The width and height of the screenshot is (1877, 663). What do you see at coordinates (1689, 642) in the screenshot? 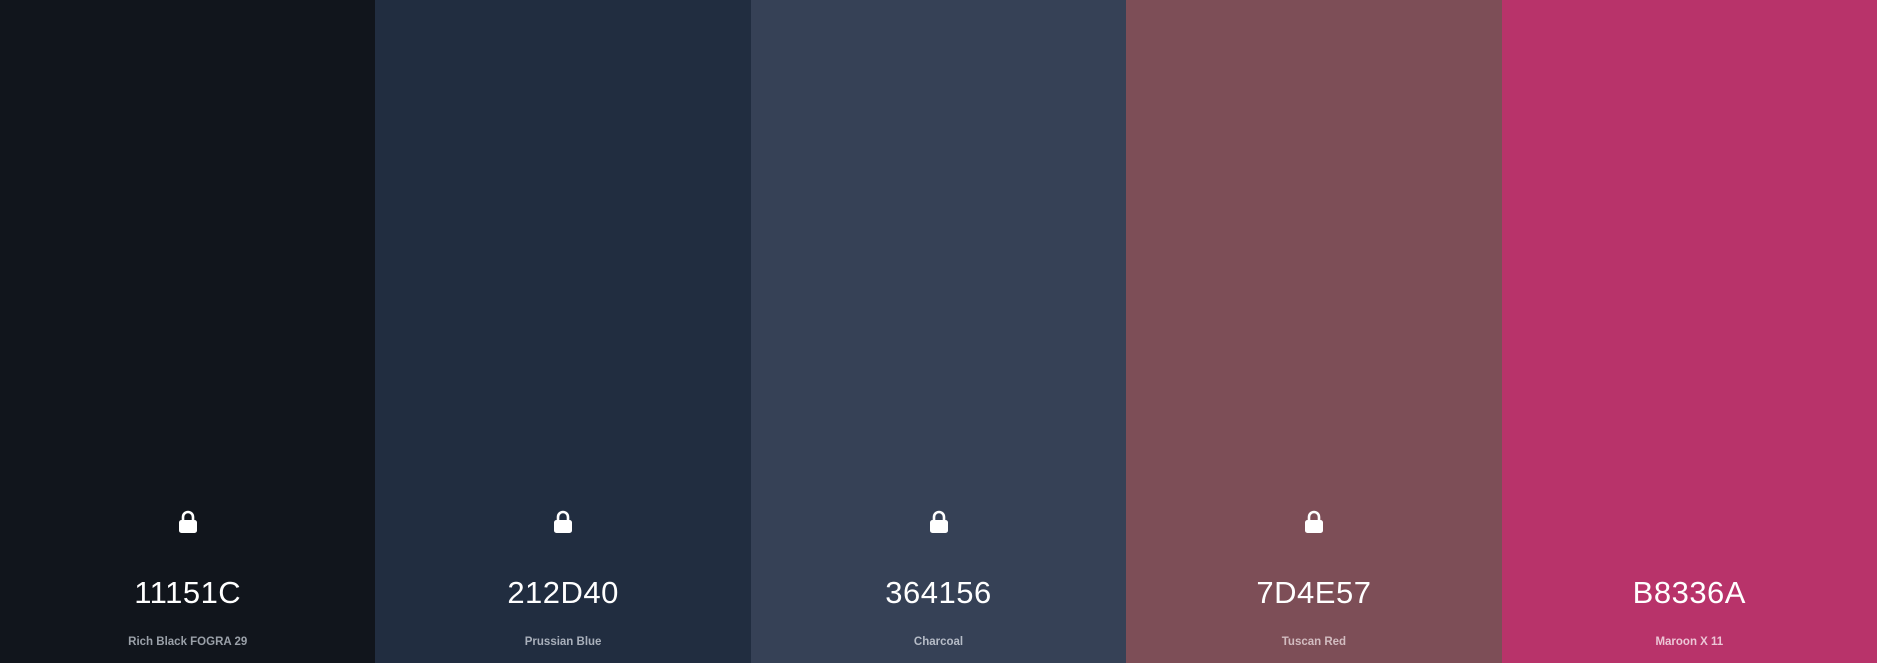
I see `color-name: Maroon X 11` at bounding box center [1689, 642].